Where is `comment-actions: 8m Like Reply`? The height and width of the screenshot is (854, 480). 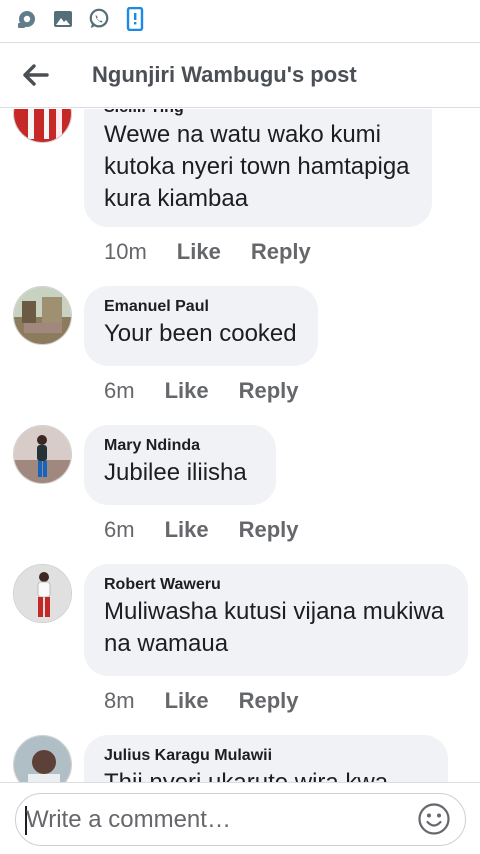
comment-actions: 8m Like Reply is located at coordinates (201, 701).